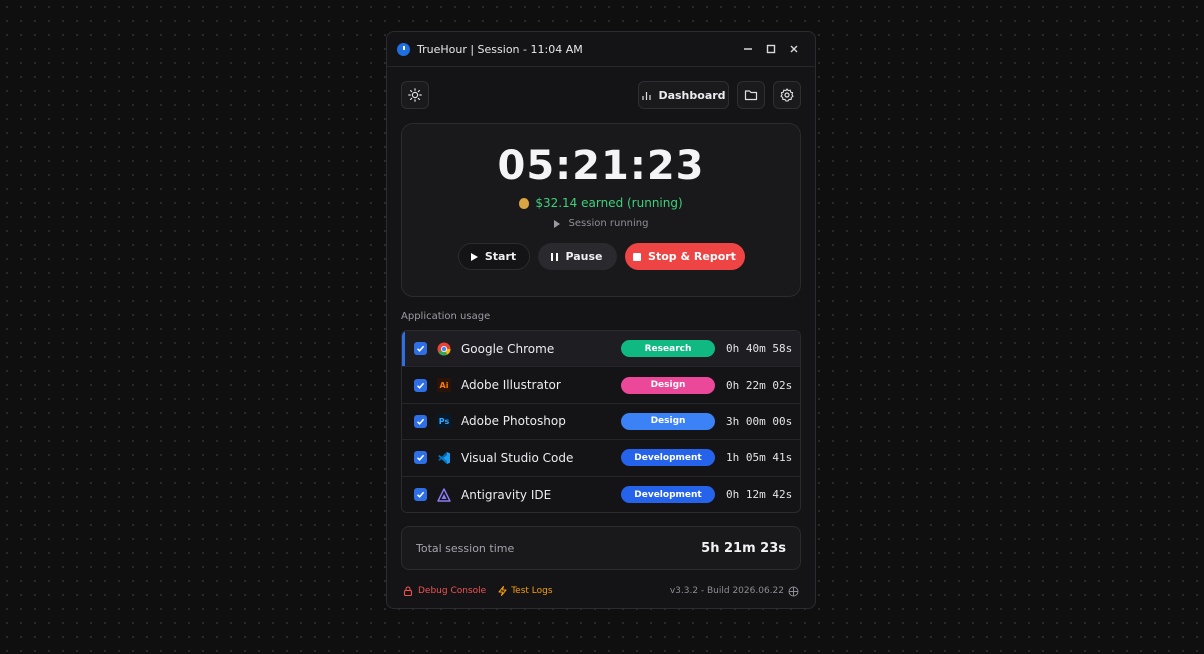  What do you see at coordinates (743, 548) in the screenshot?
I see `total-session-value: 5h 21m 23s` at bounding box center [743, 548].